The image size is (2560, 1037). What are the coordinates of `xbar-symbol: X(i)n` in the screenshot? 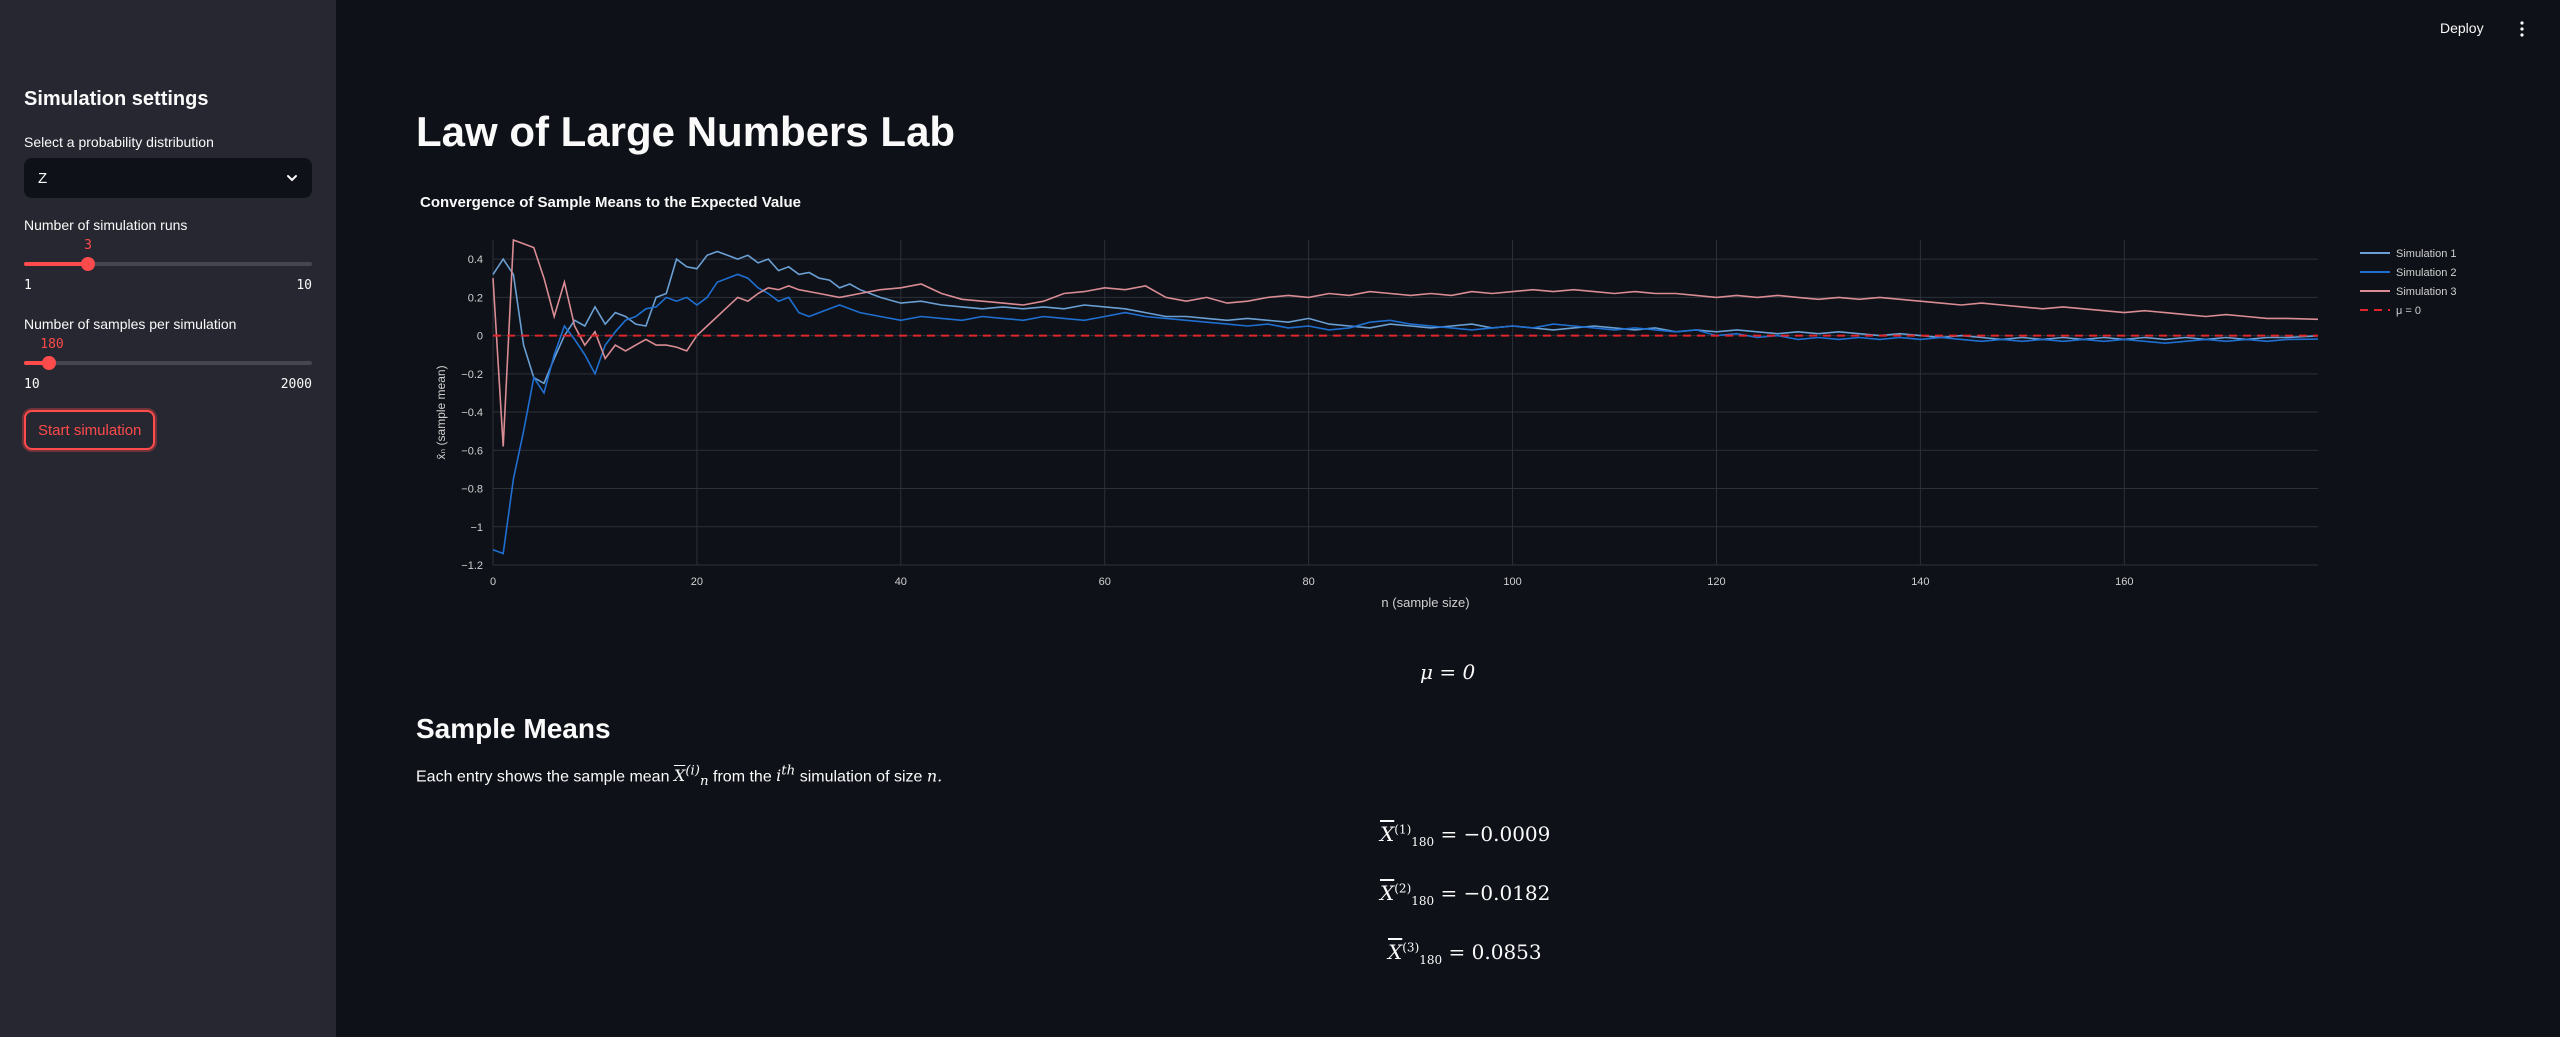 It's located at (691, 777).